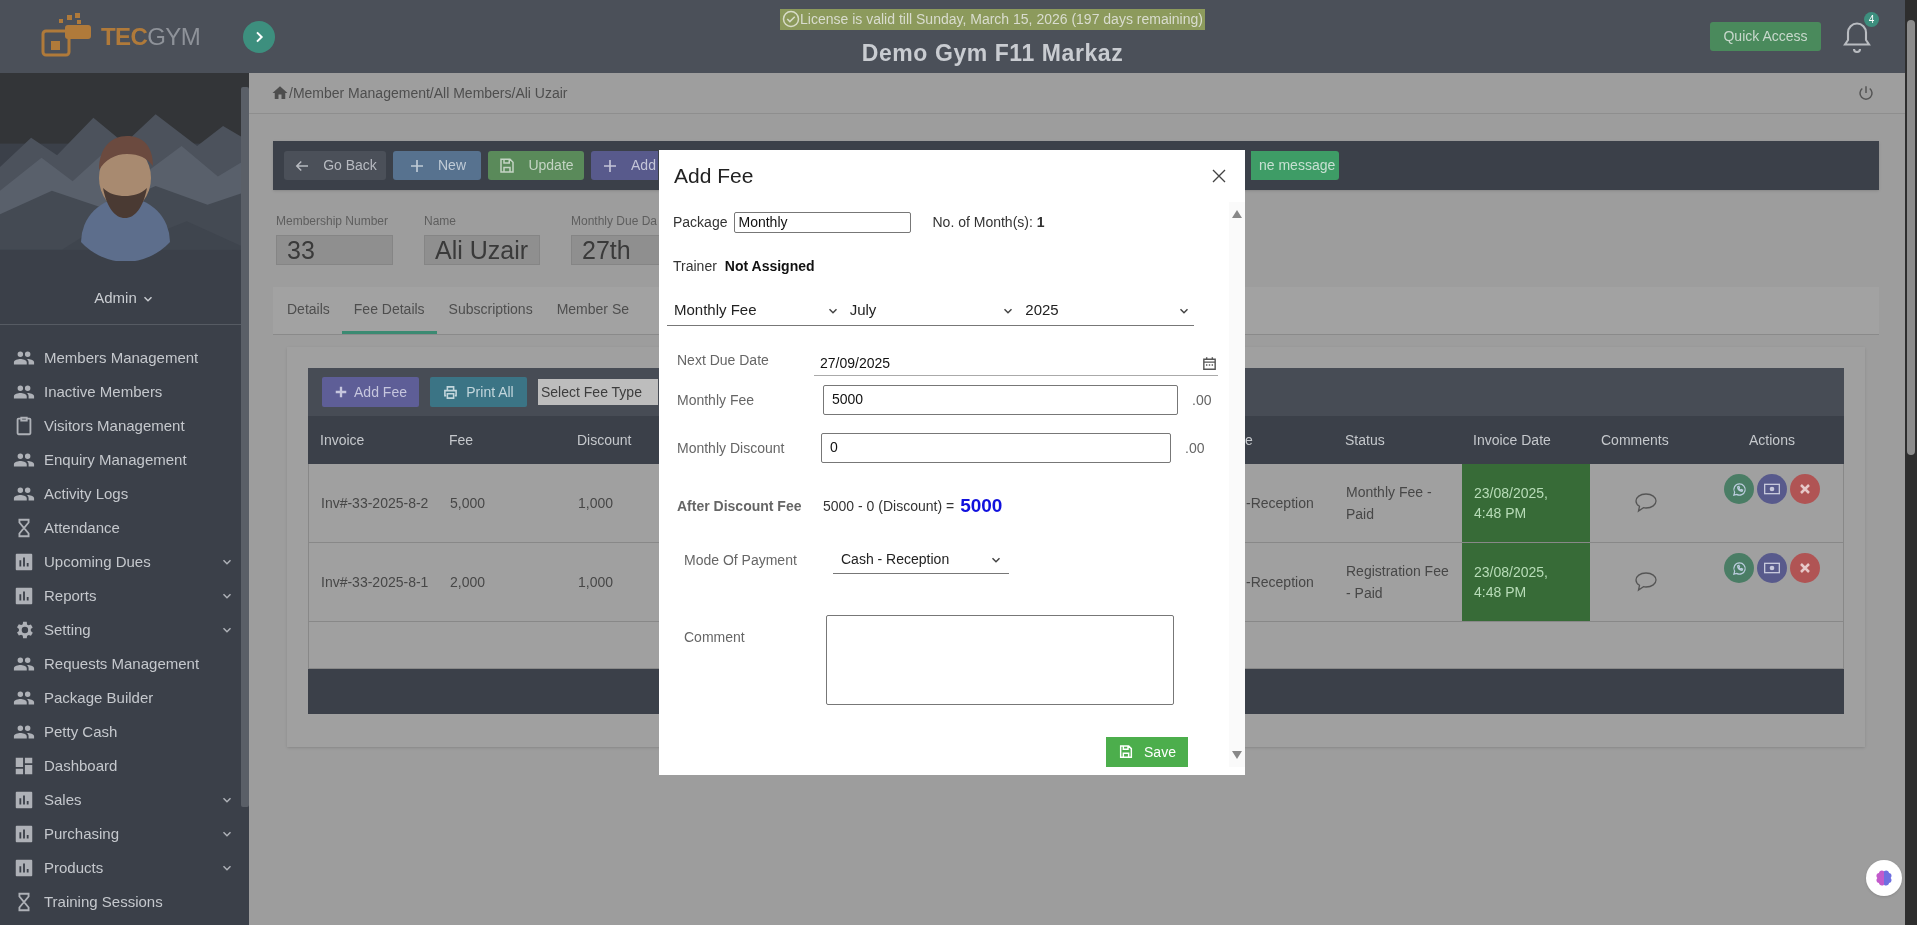  What do you see at coordinates (1001, 19) in the screenshot?
I see `license-notice: License is valid till Sunday, March 15, 2026 (197 days remaining)` at bounding box center [1001, 19].